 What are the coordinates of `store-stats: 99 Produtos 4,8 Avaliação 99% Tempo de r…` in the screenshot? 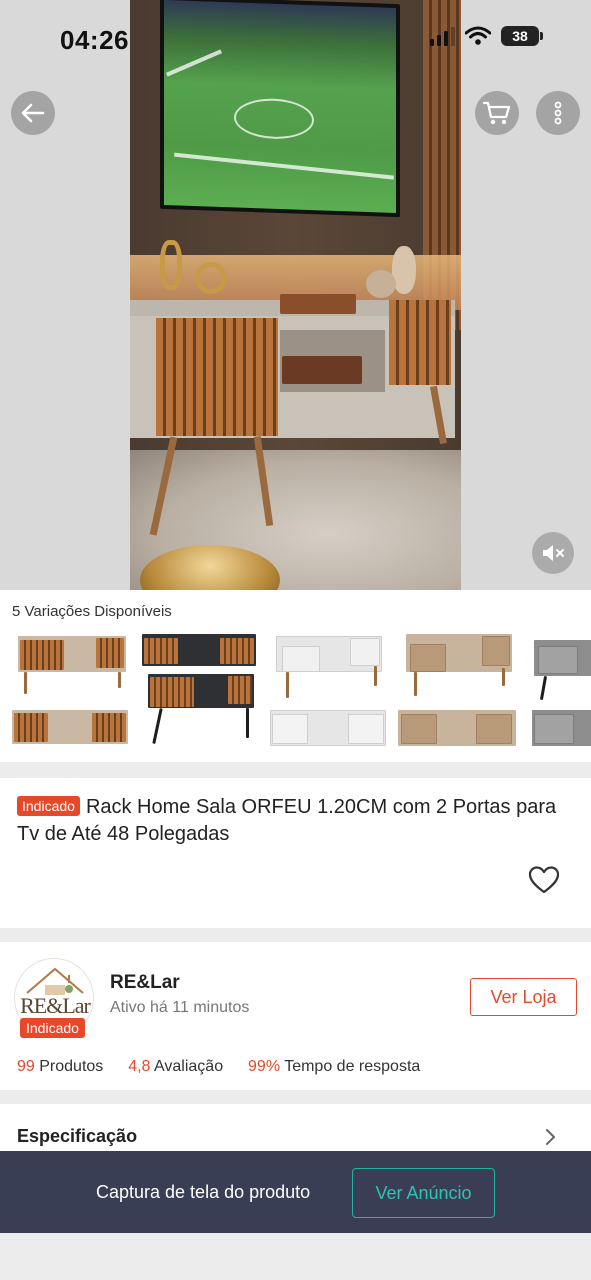 It's located at (218, 1067).